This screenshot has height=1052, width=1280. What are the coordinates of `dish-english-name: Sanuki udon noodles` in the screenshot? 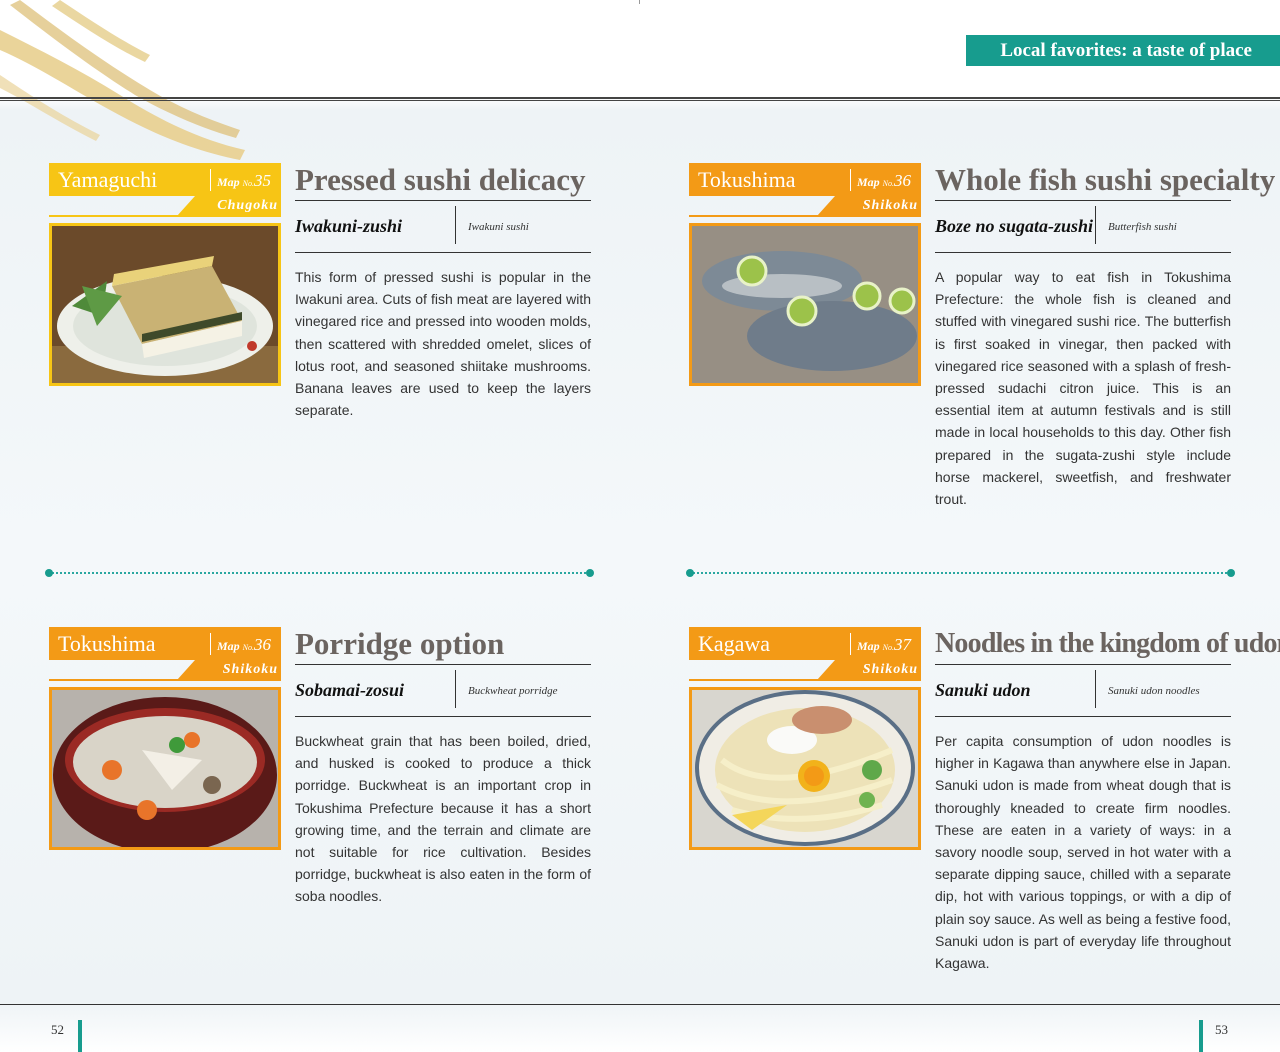 It's located at (1154, 691).